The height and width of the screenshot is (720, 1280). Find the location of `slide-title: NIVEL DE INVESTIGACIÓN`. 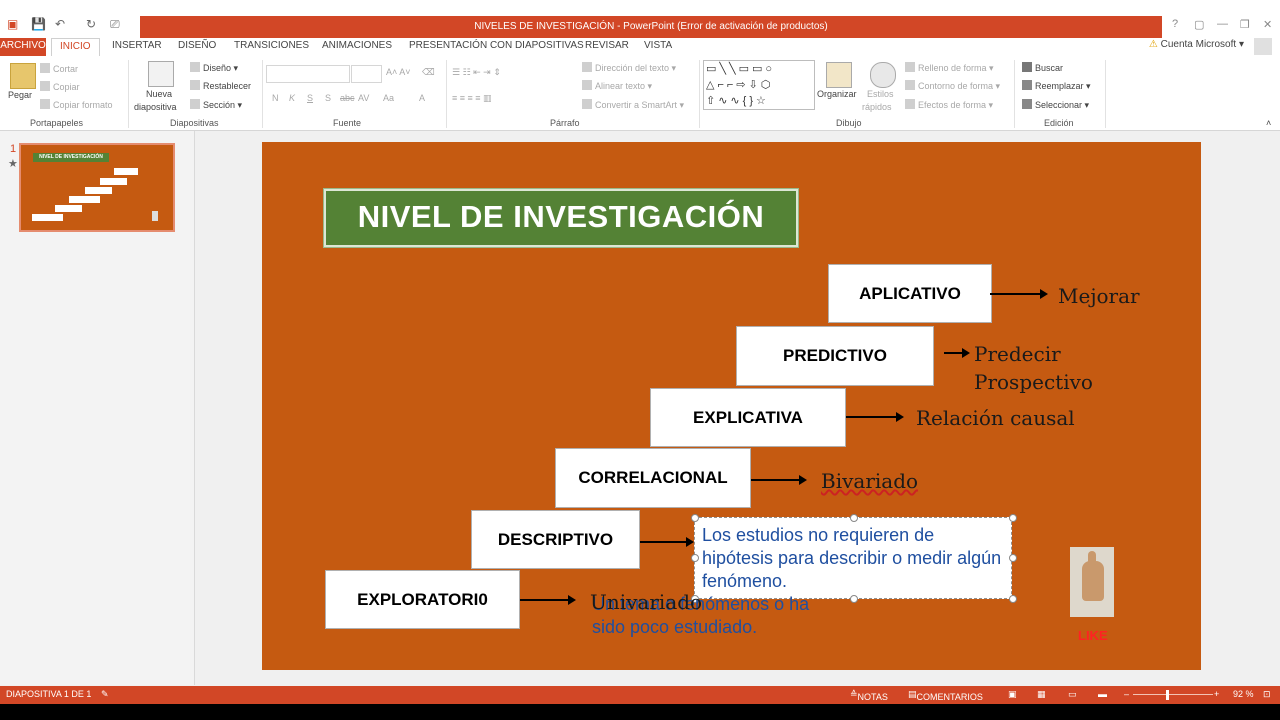

slide-title: NIVEL DE INVESTIGACIÓN is located at coordinates (561, 218).